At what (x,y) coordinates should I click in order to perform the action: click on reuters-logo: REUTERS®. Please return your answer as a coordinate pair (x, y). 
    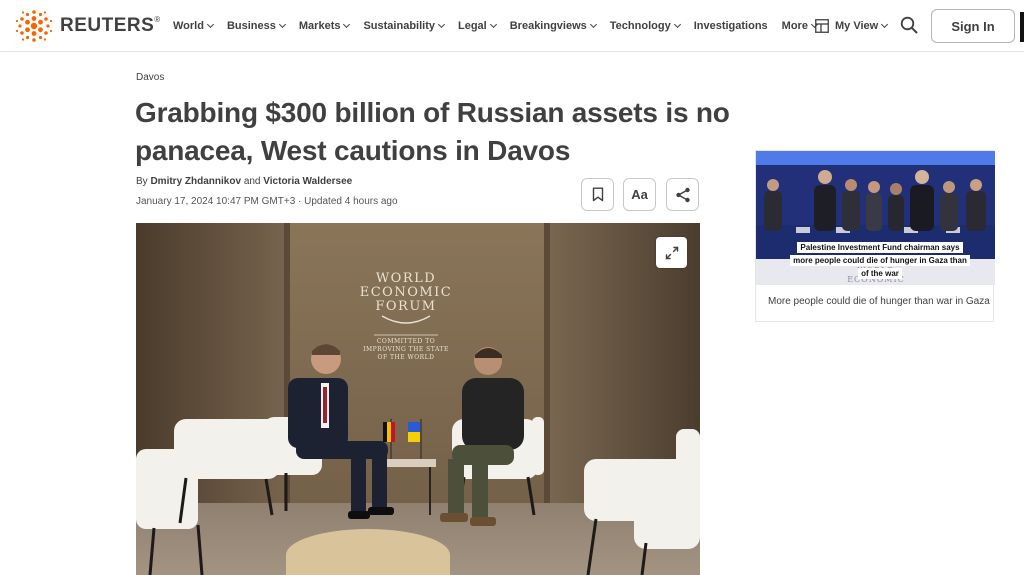
    Looking at the image, I should click on (87, 26).